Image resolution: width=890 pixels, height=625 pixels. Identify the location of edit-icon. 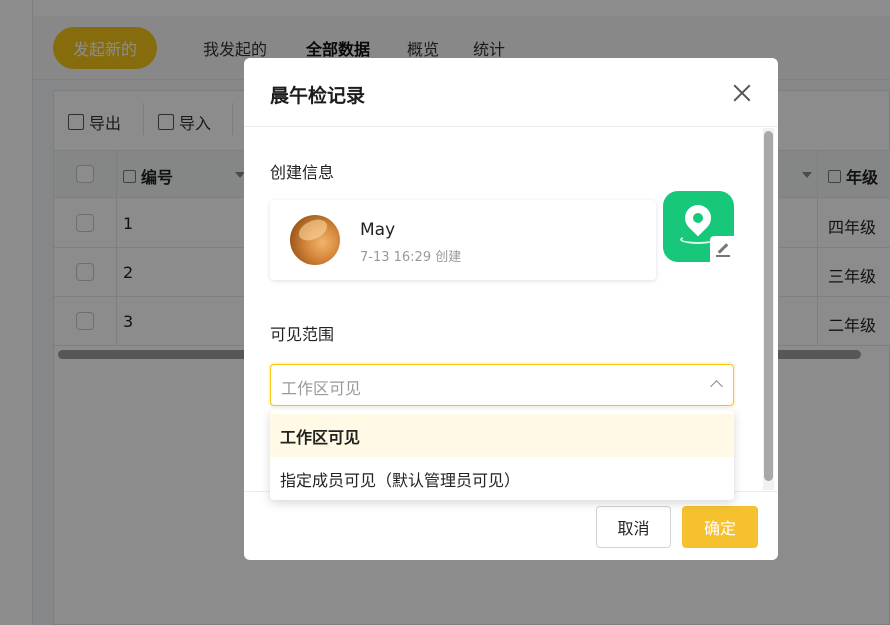
(723, 249).